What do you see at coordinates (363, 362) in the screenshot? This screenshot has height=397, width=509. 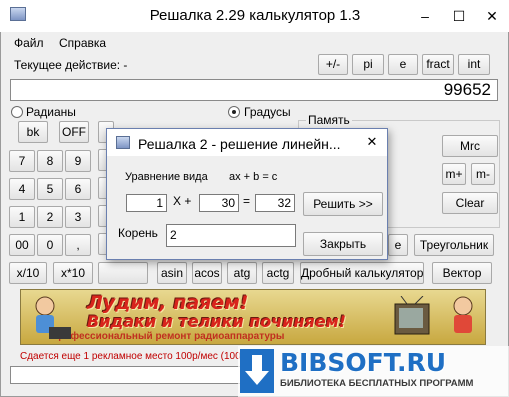 I see `watermark-title: BIBSOFT.RU` at bounding box center [363, 362].